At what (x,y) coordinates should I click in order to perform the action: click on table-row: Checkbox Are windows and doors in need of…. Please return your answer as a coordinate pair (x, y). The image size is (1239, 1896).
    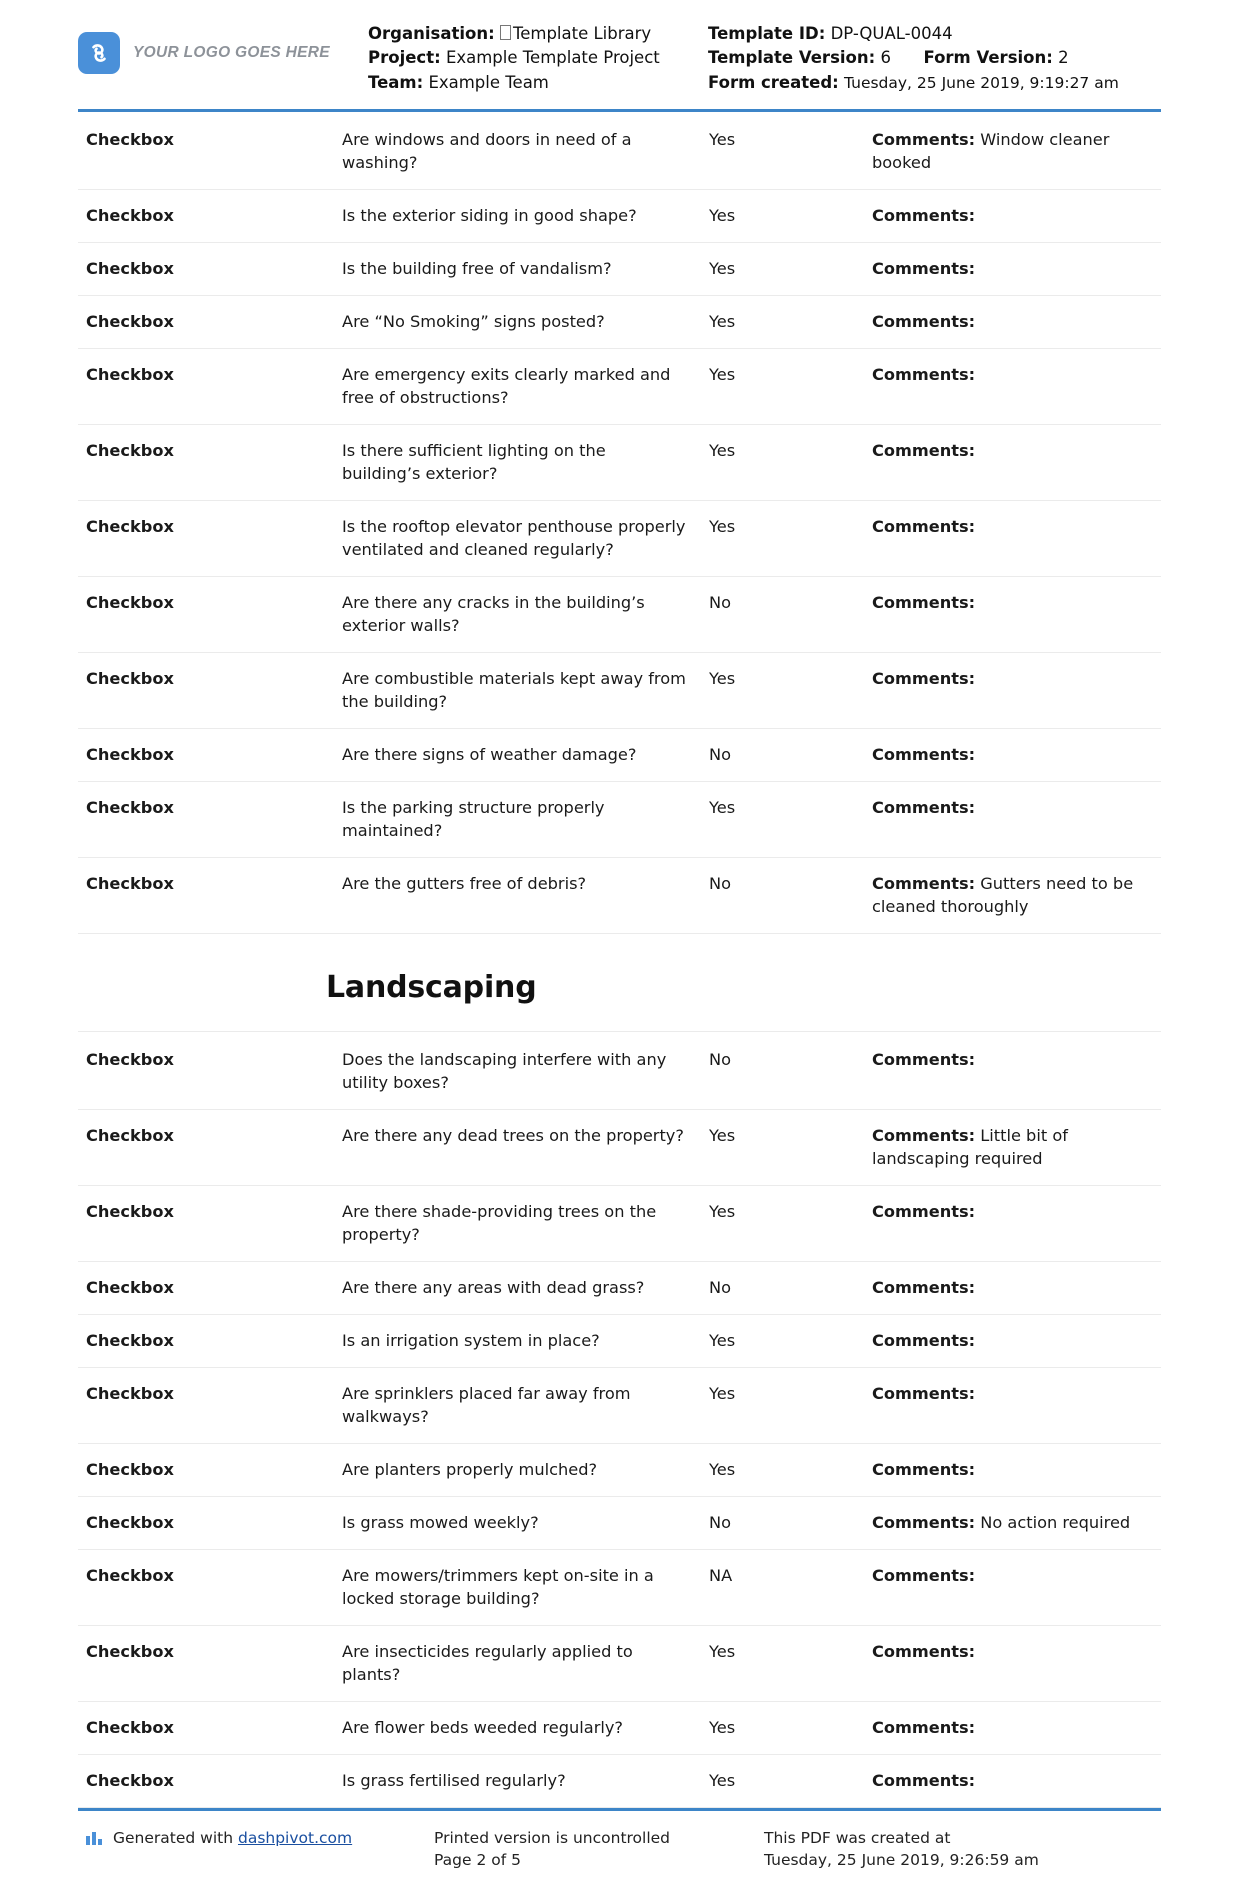
    Looking at the image, I should click on (619, 150).